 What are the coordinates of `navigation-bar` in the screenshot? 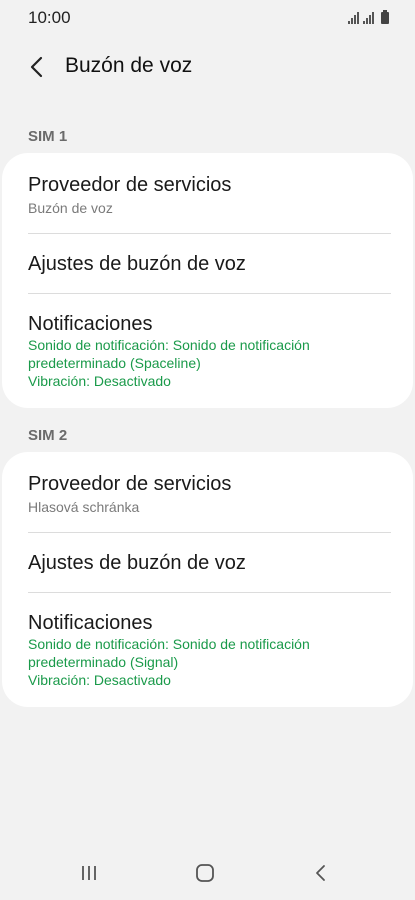 It's located at (207, 872).